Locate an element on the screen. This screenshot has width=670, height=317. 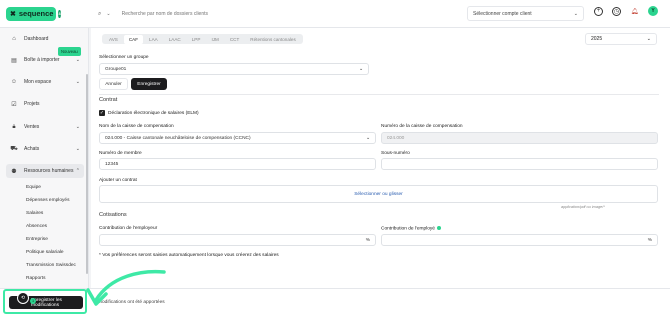
chevron-up-icon: ⌃ is located at coordinates (77, 171).